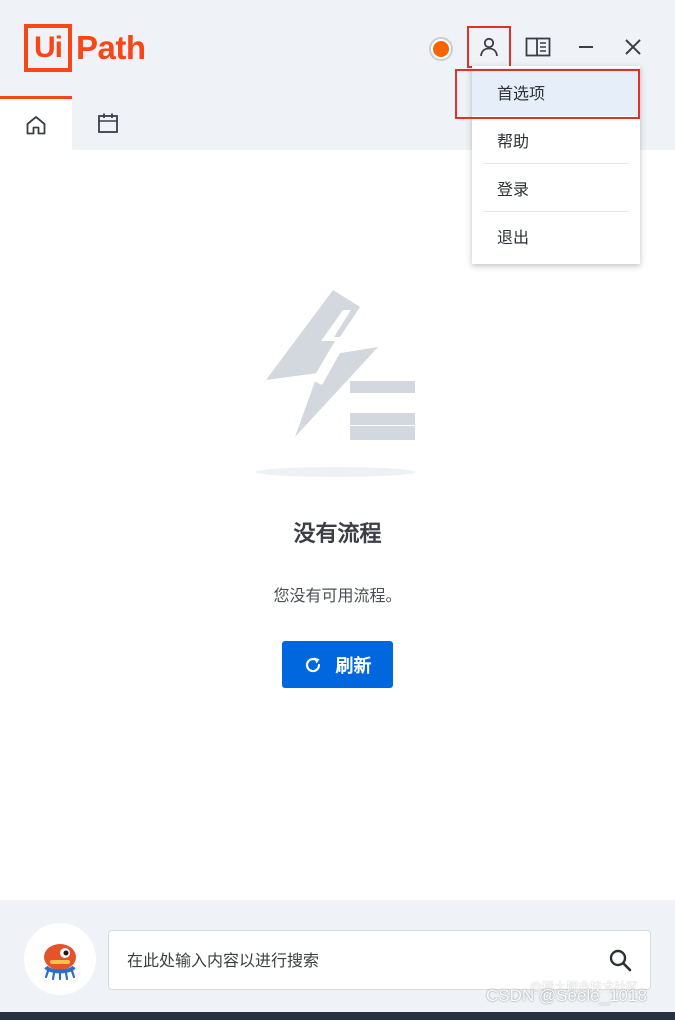 Image resolution: width=675 pixels, height=1020 pixels. I want to click on user-dropdown-menu: 首选项 帮助 登录 退出, so click(556, 165).